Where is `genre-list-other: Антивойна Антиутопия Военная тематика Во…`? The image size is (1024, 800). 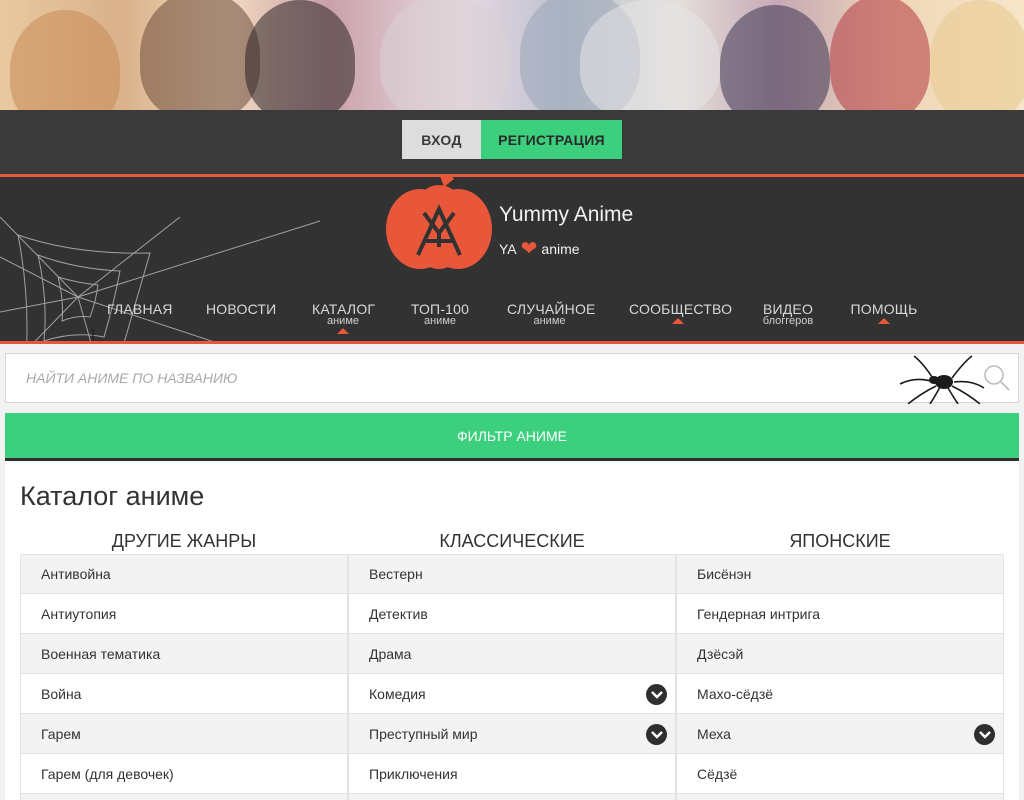 genre-list-other: Антивойна Антиутопия Военная тематика Во… is located at coordinates (184, 677).